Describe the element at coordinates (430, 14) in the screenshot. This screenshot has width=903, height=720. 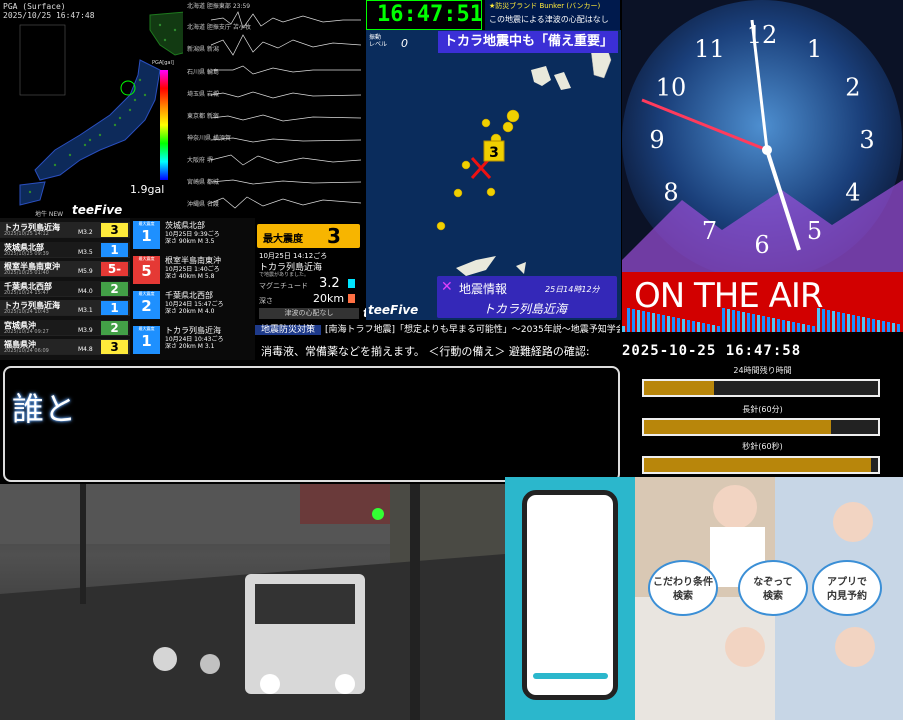
I see `digital-clock: 16:47:51` at that location.